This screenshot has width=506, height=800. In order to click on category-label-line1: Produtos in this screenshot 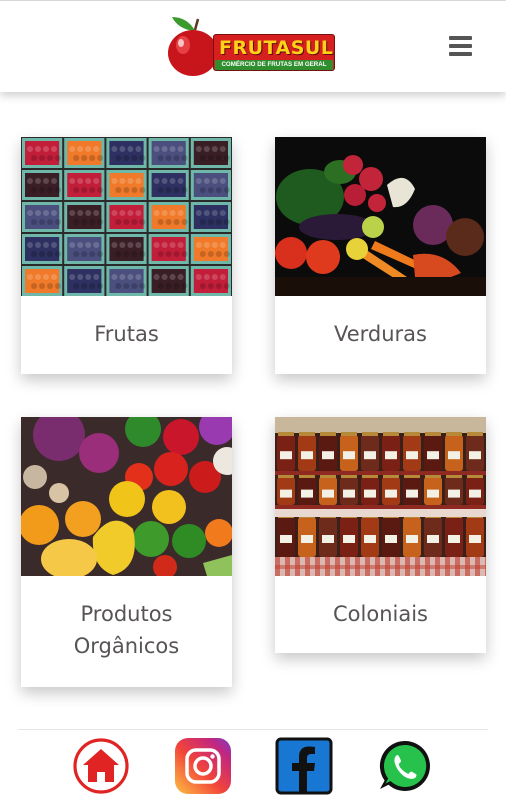, I will do `click(126, 614)`.